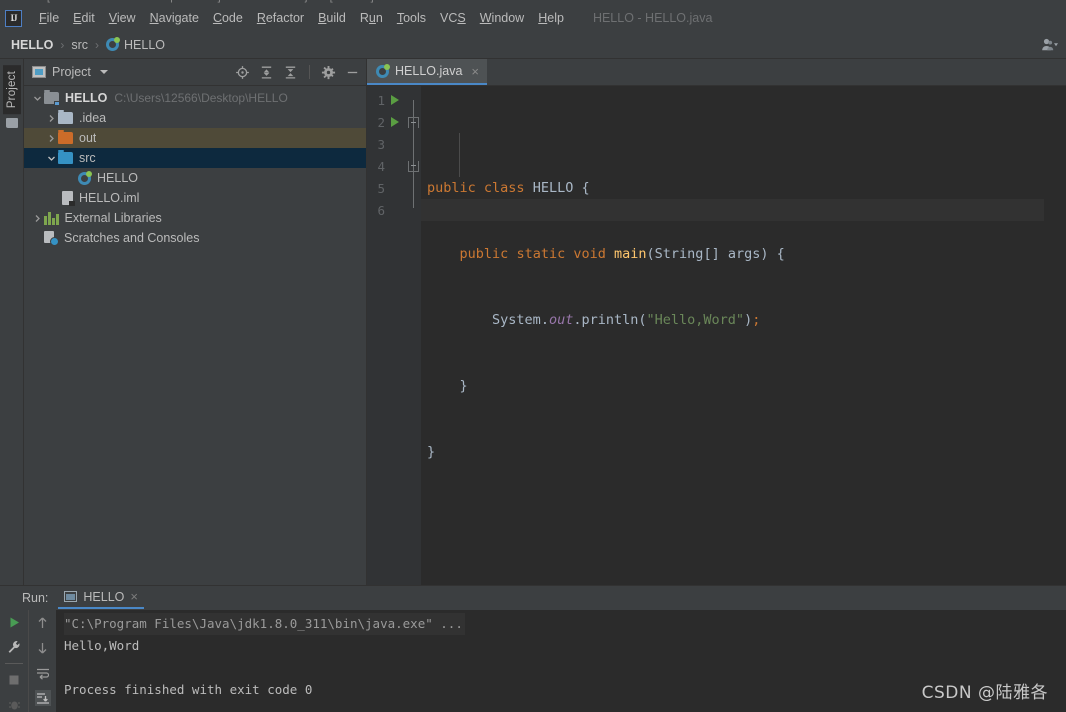  I want to click on editor-tab-hello-java: HELLO.java ×, so click(427, 72).